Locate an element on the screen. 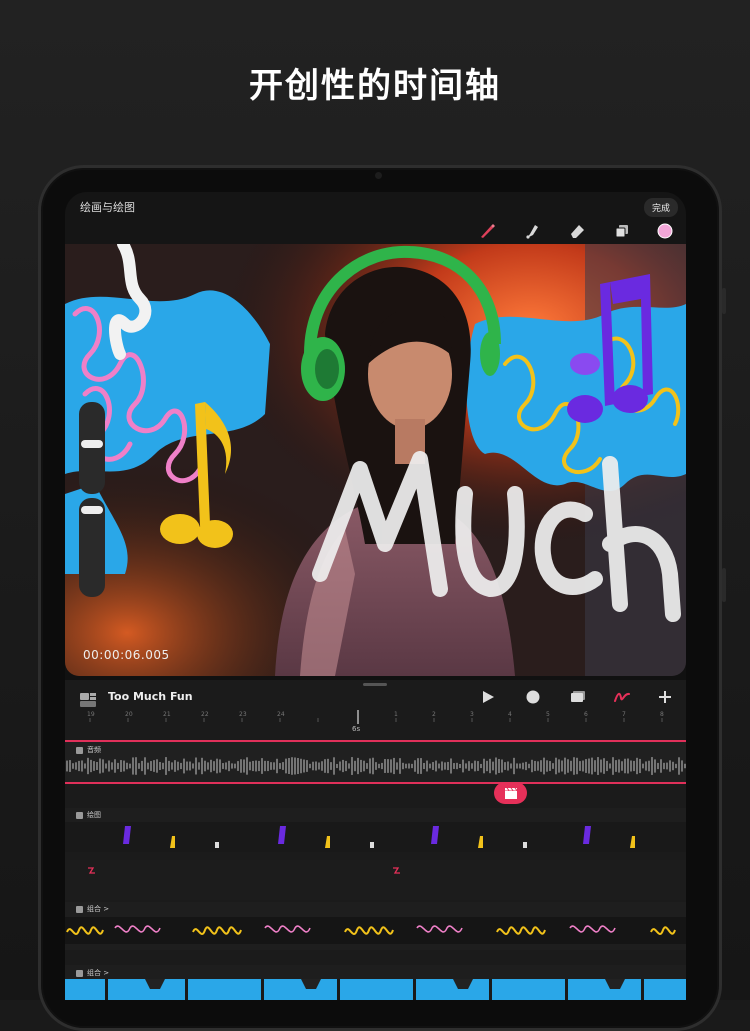 This screenshot has width=750, height=1031. time-ruler is located at coordinates (375, 723).